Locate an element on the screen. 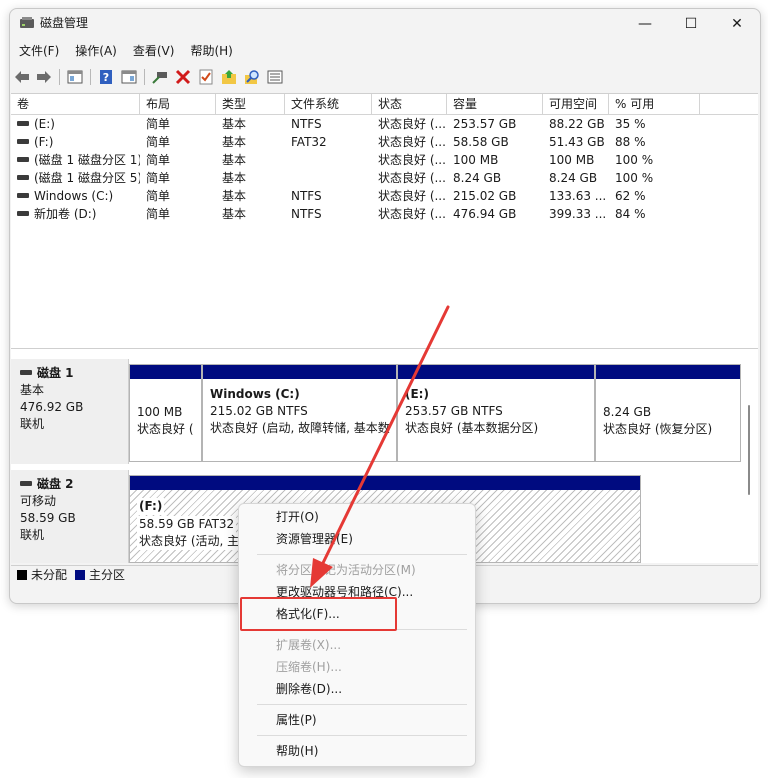  filesystem-cell: FAT32 is located at coordinates (309, 142).